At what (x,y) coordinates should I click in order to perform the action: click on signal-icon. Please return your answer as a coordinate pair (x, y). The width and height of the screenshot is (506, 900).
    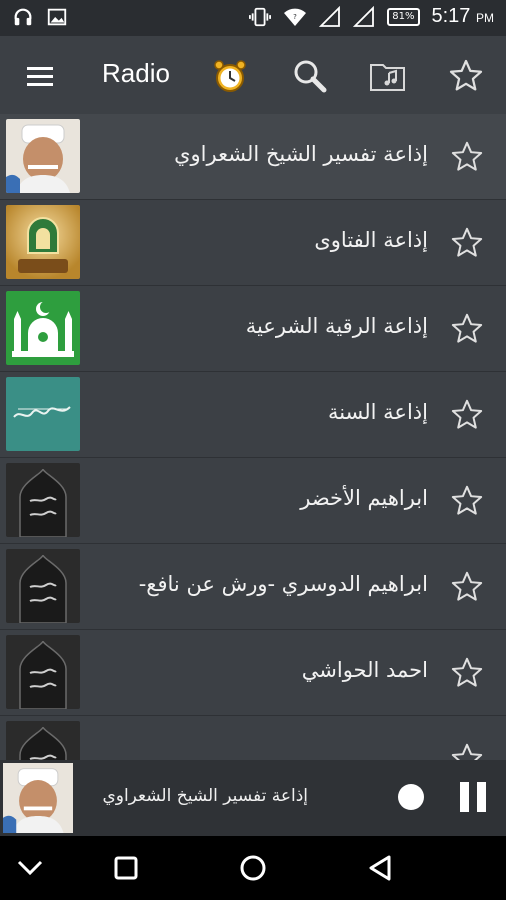
    Looking at the image, I should click on (330, 16).